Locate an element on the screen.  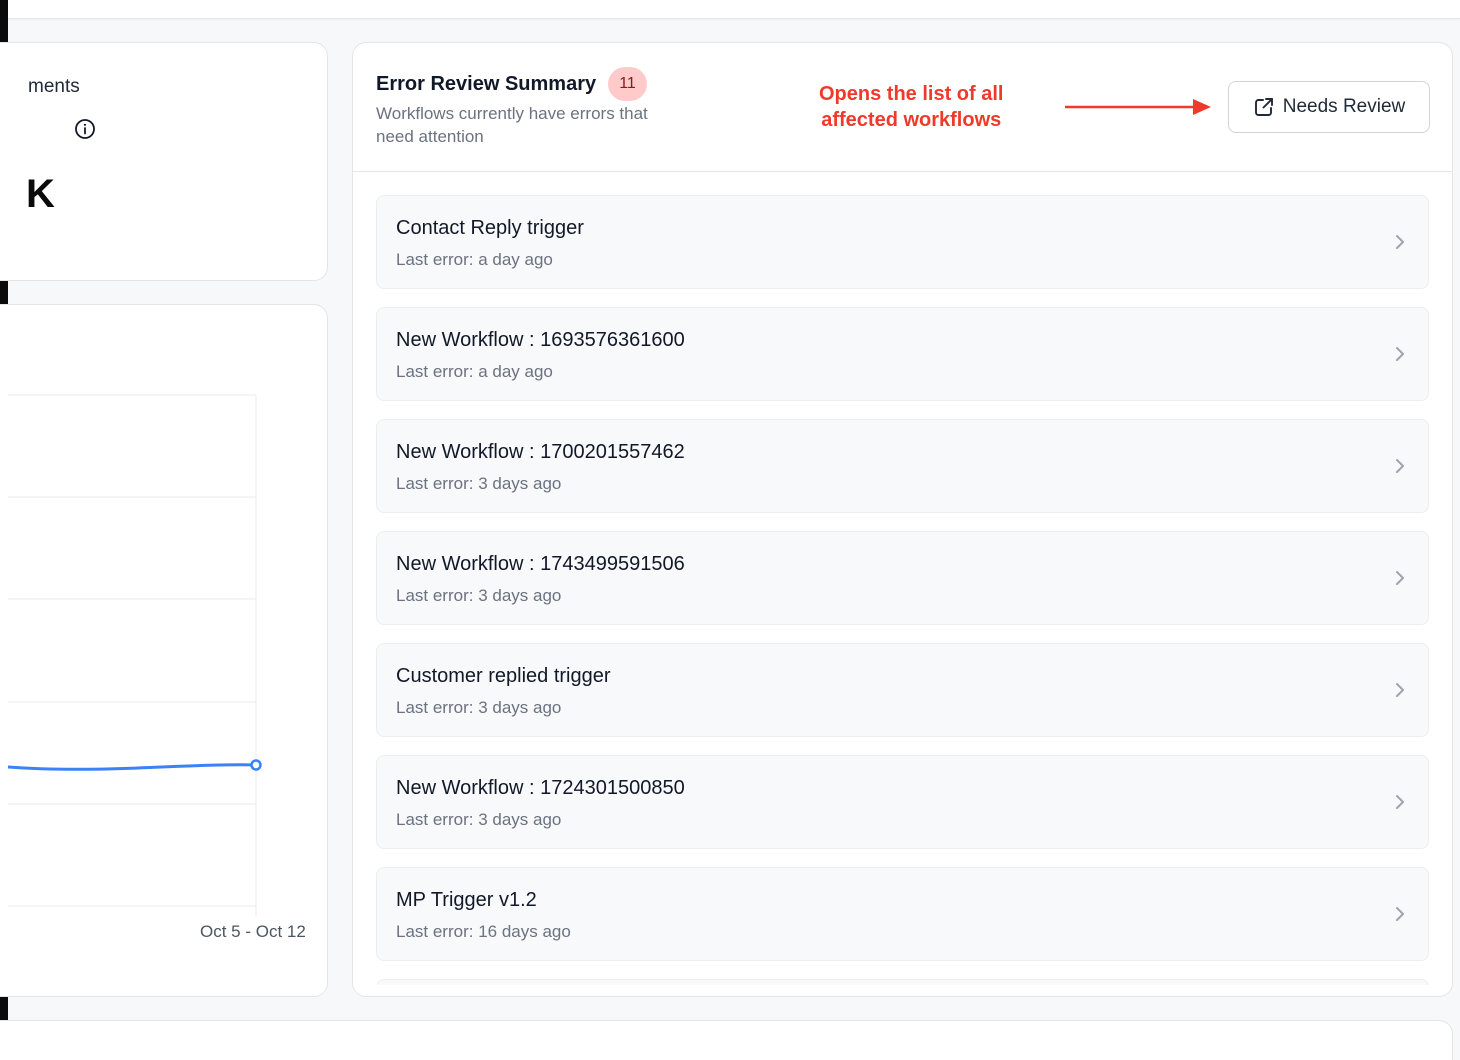
trend-point is located at coordinates (256, 765).